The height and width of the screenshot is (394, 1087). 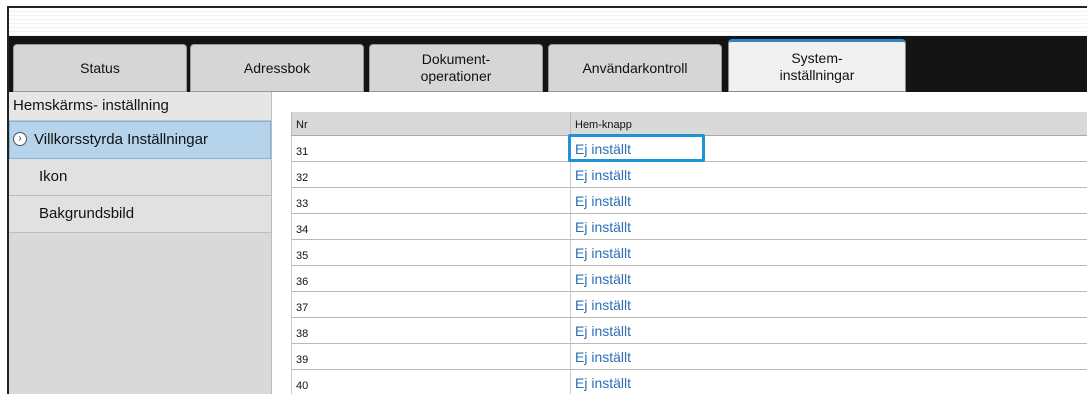 I want to click on sidebar-item-label: Ikon, so click(x=53, y=176).